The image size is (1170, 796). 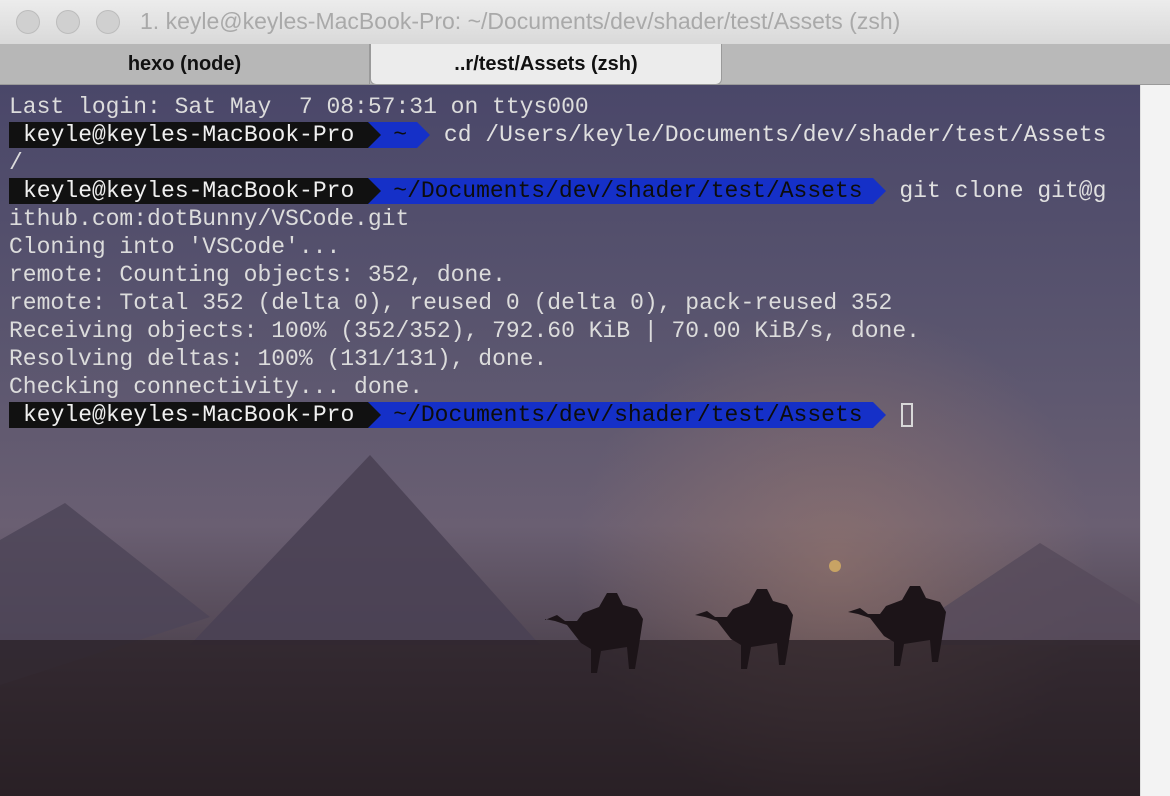 I want to click on close-button, so click(x=28, y=22).